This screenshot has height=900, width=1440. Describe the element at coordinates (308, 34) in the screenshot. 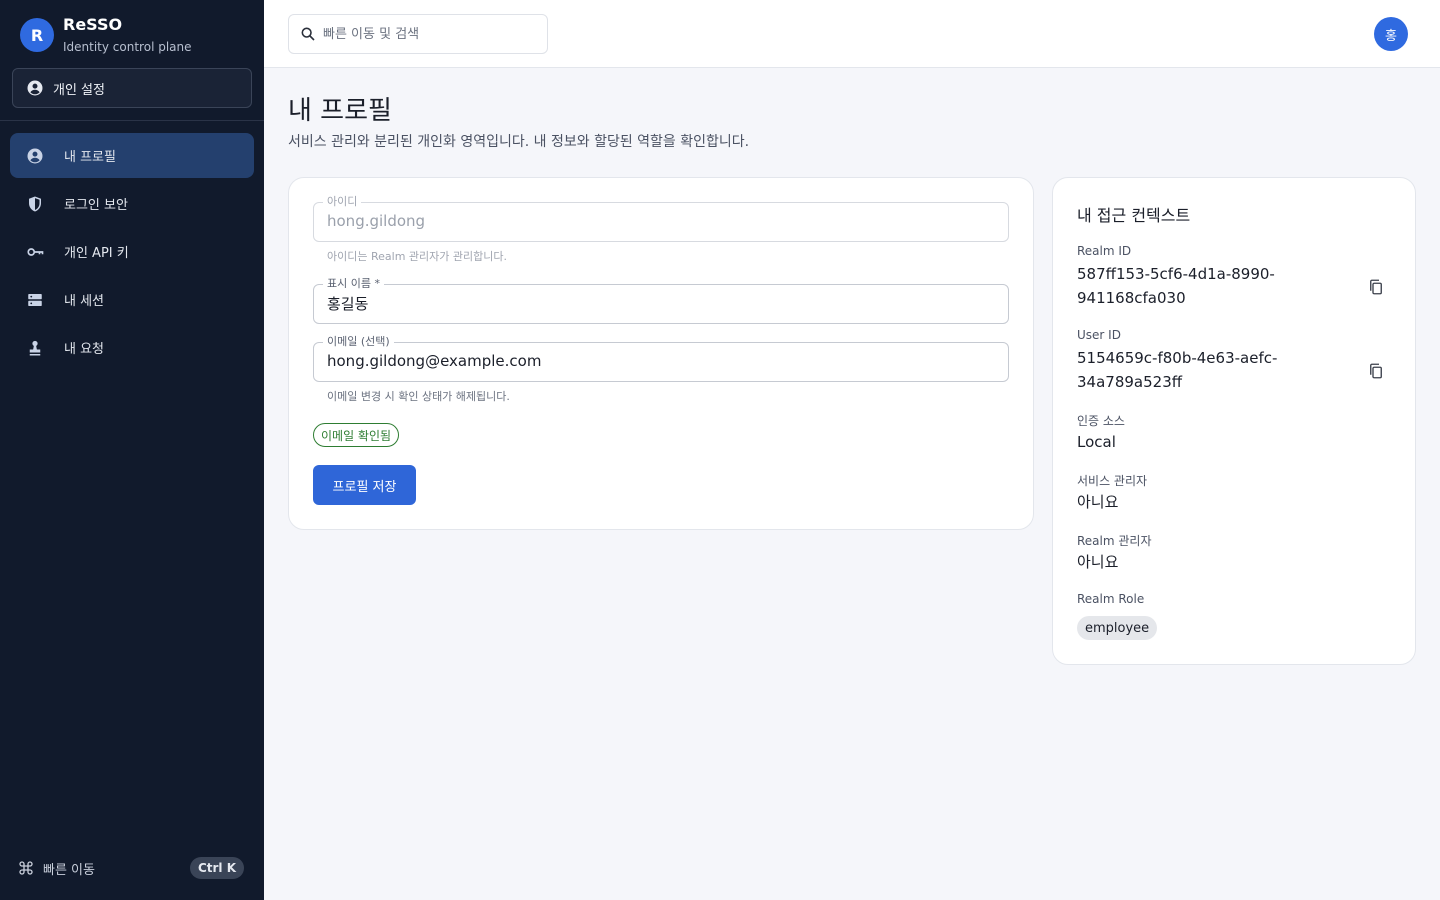

I see `search-icon` at that location.